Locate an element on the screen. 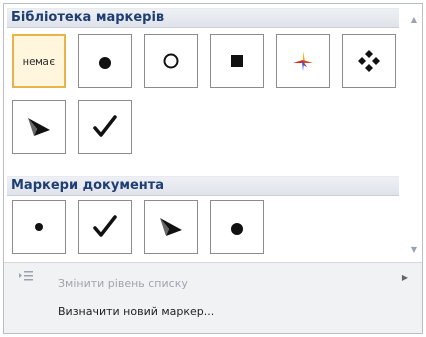 Image resolution: width=426 pixels, height=337 pixels. bullet-colorful-star-cell is located at coordinates (303, 61).